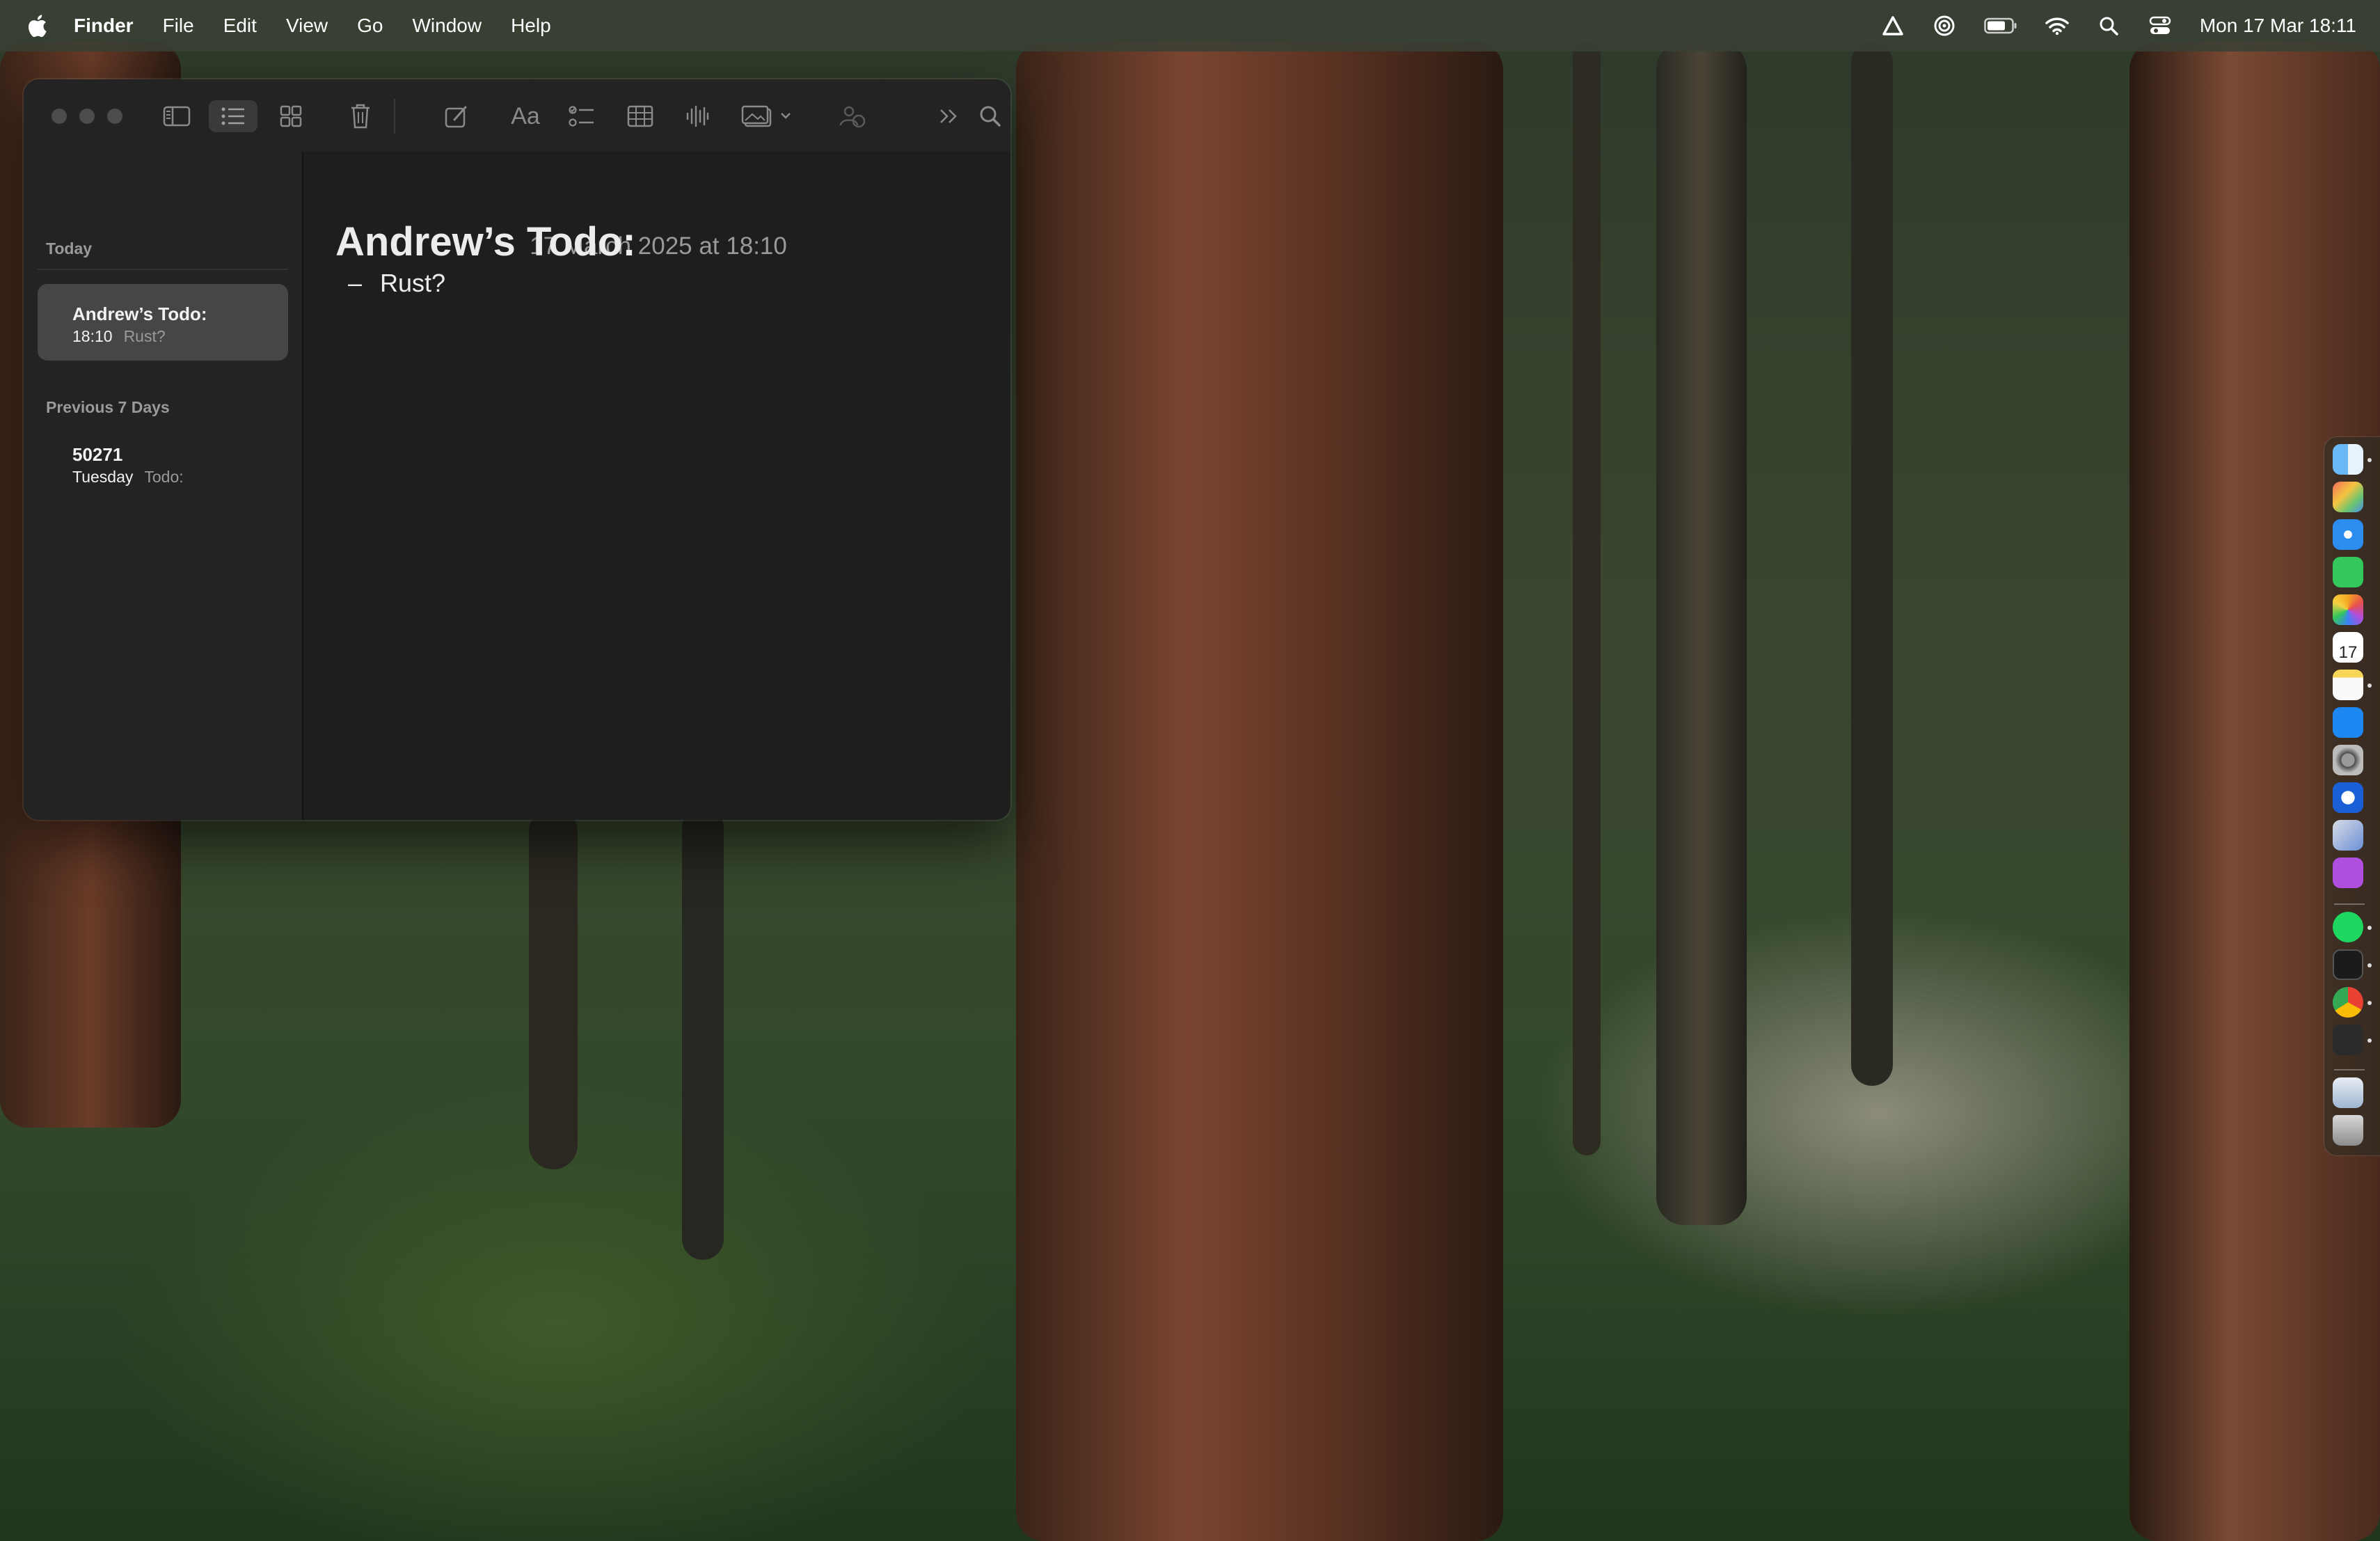 Image resolution: width=2380 pixels, height=1541 pixels. What do you see at coordinates (69, 248) in the screenshot?
I see `section-label-today: Today` at bounding box center [69, 248].